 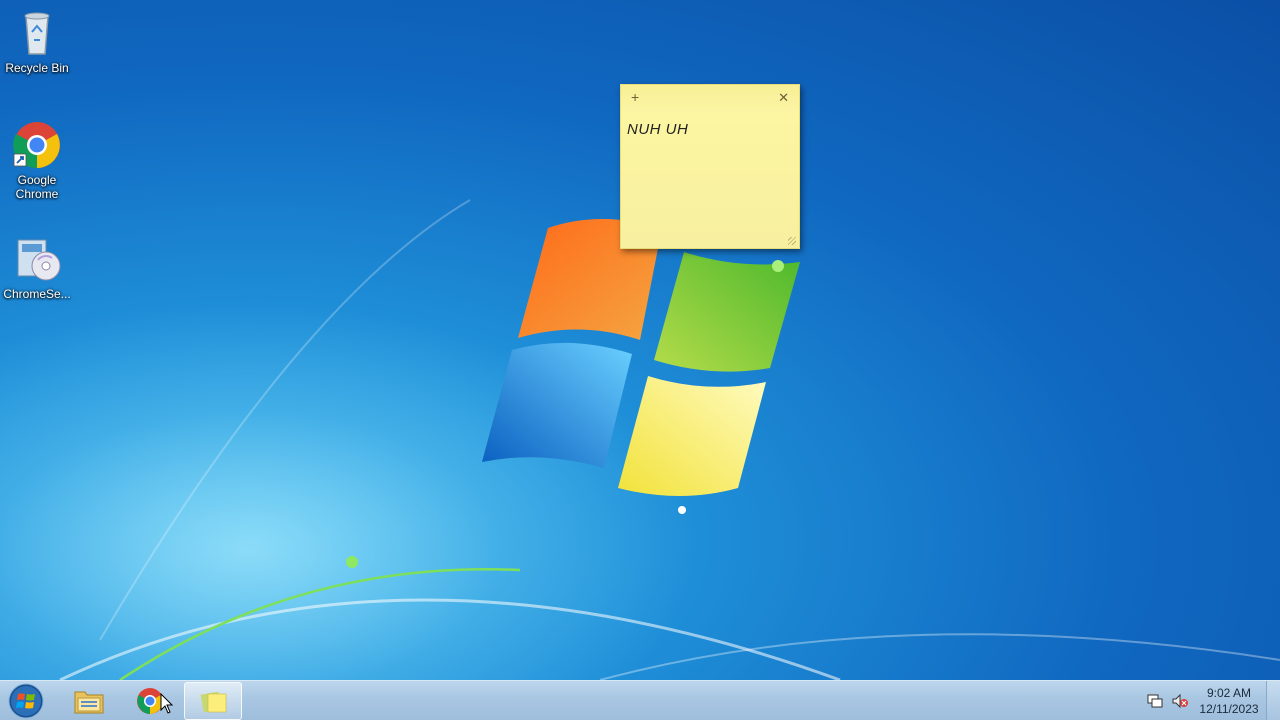 What do you see at coordinates (710, 166) in the screenshot?
I see `sticky-note-window: + ✕ NUH UH` at bounding box center [710, 166].